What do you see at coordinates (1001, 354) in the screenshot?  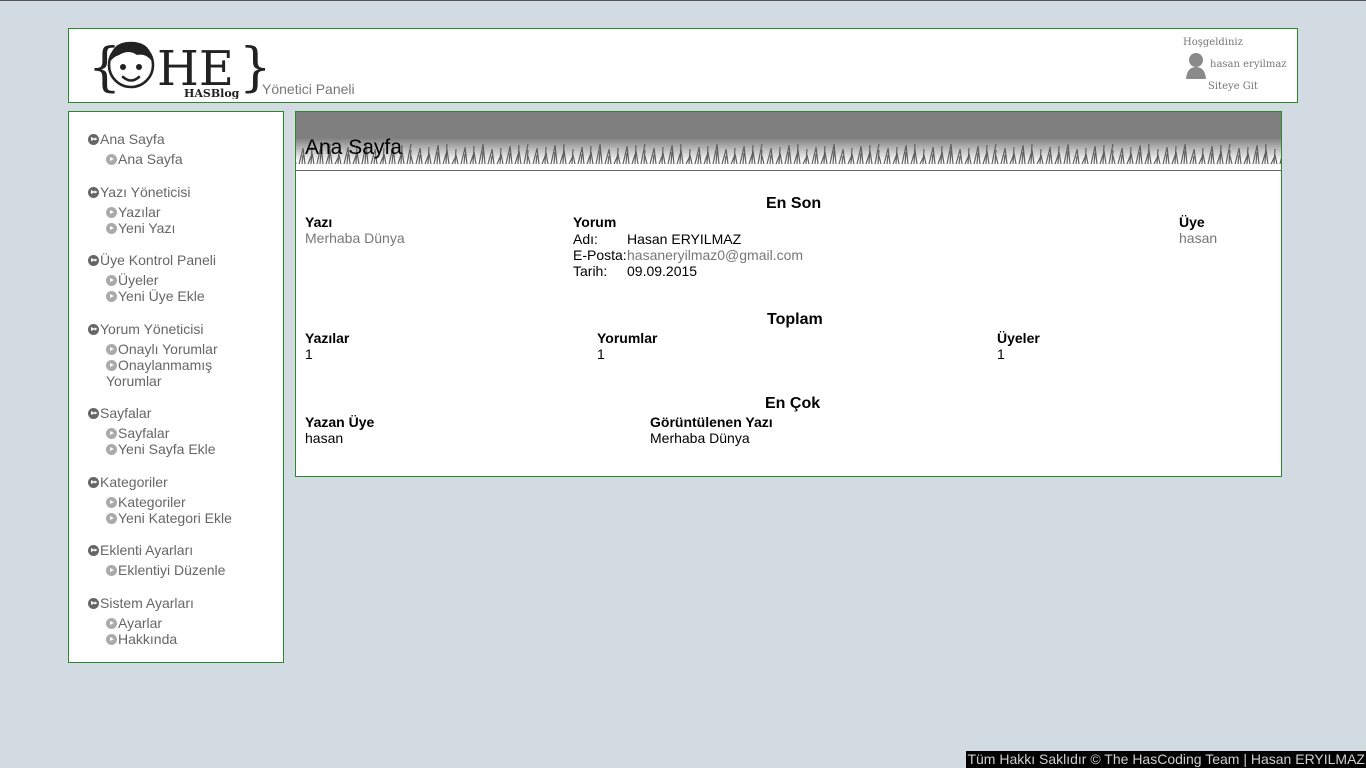 I see `total-members-value: 1` at bounding box center [1001, 354].